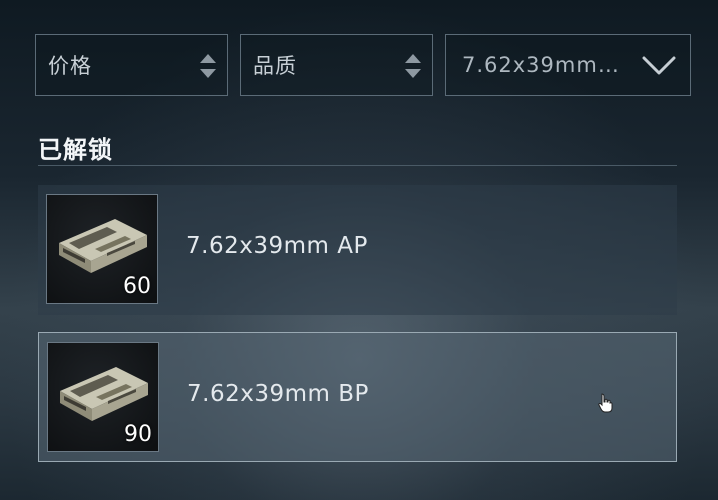  Describe the element at coordinates (70, 66) in the screenshot. I see `price-sort-label: 价格` at that location.